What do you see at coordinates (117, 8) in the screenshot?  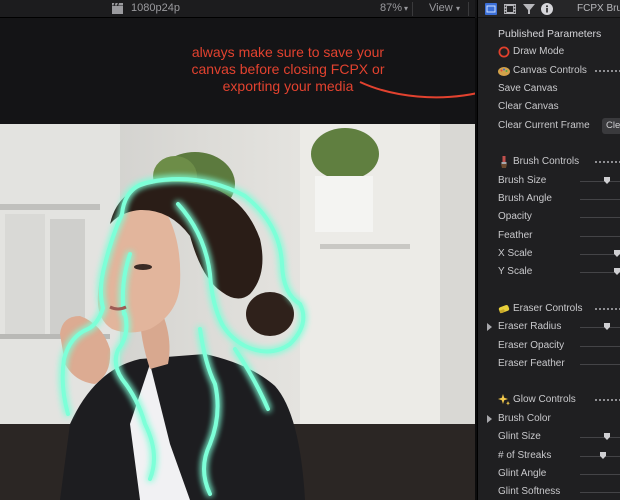 I see `clapperboard-icon` at bounding box center [117, 8].